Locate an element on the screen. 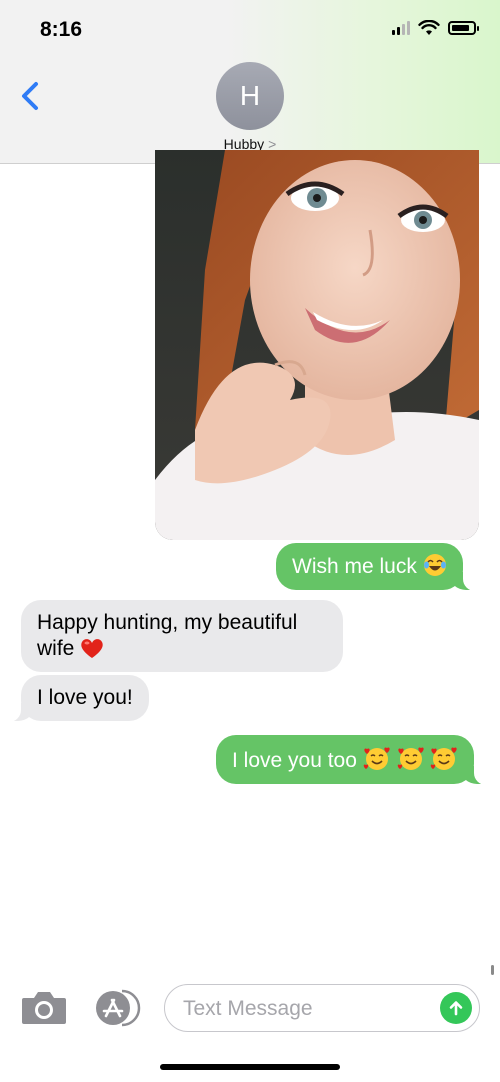 This screenshot has height=1082, width=500. avatar-initial: H is located at coordinates (250, 95).